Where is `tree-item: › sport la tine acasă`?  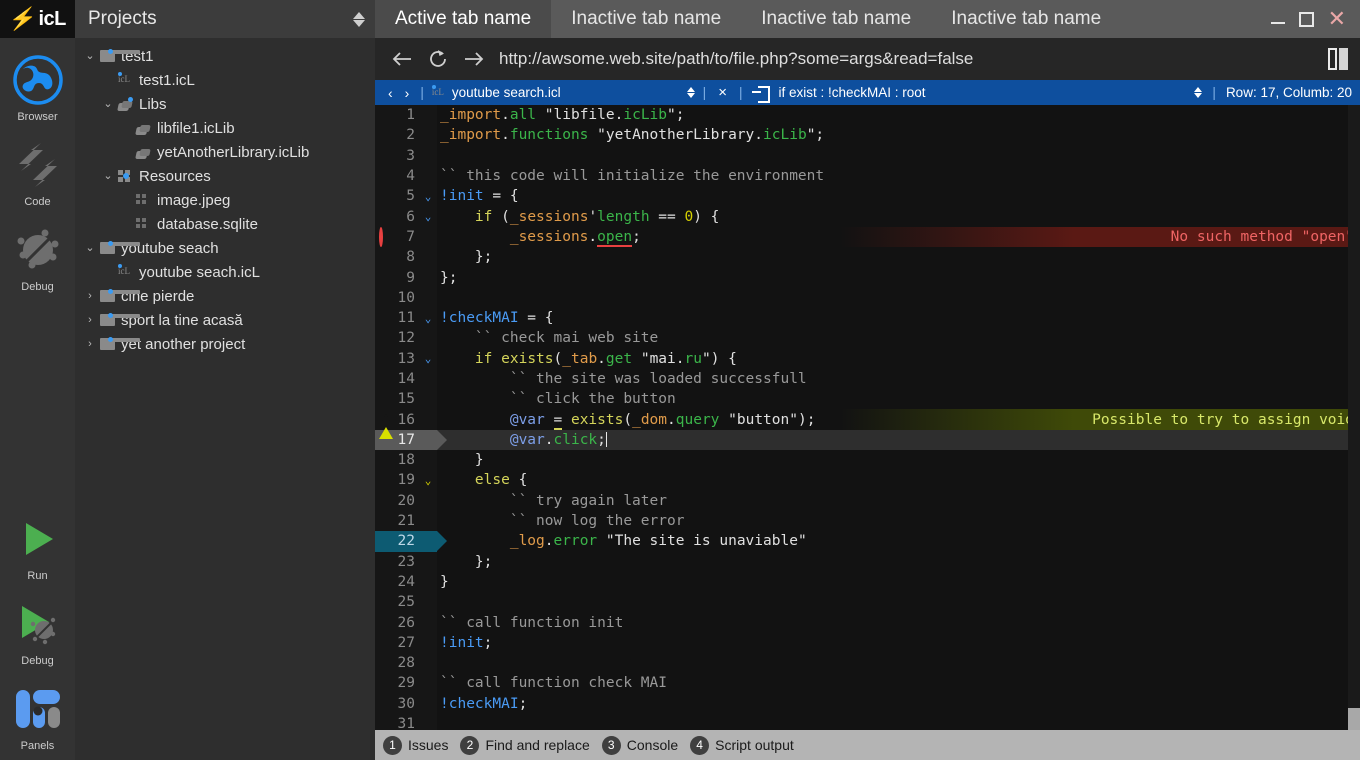 tree-item: › sport la tine acasă is located at coordinates (225, 320).